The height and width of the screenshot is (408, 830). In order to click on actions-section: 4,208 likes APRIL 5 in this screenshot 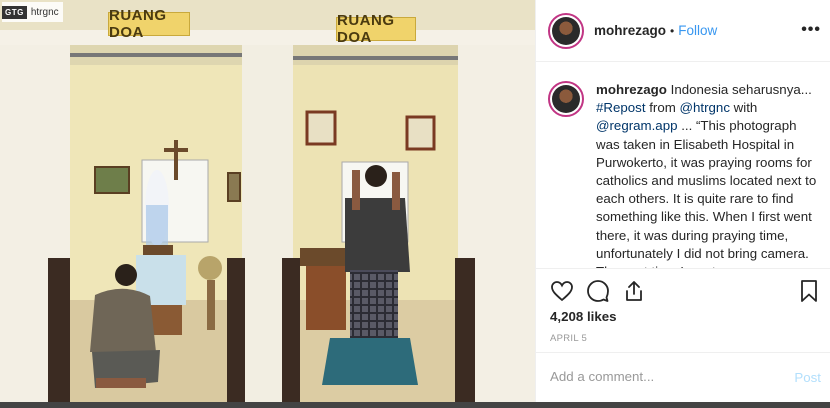, I will do `click(683, 310)`.